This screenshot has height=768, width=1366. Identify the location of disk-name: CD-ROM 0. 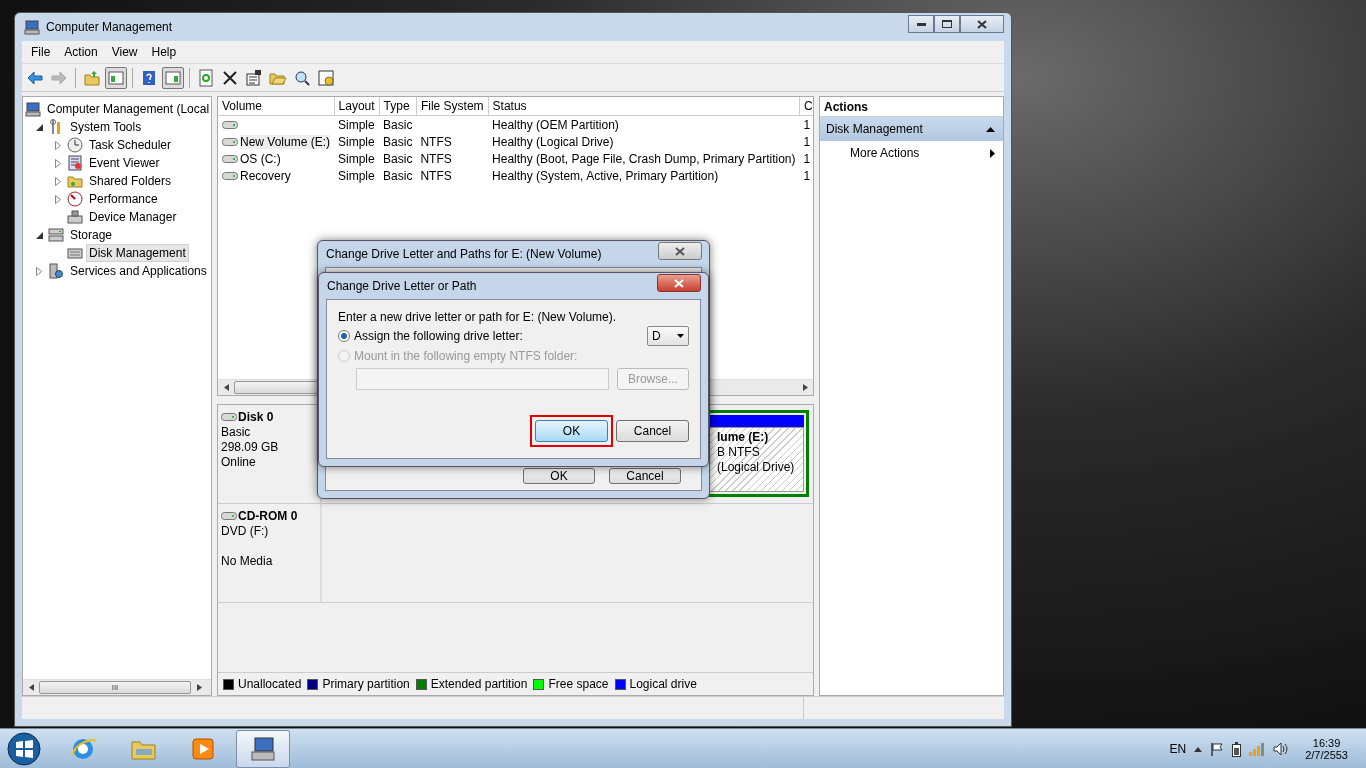
(268, 516).